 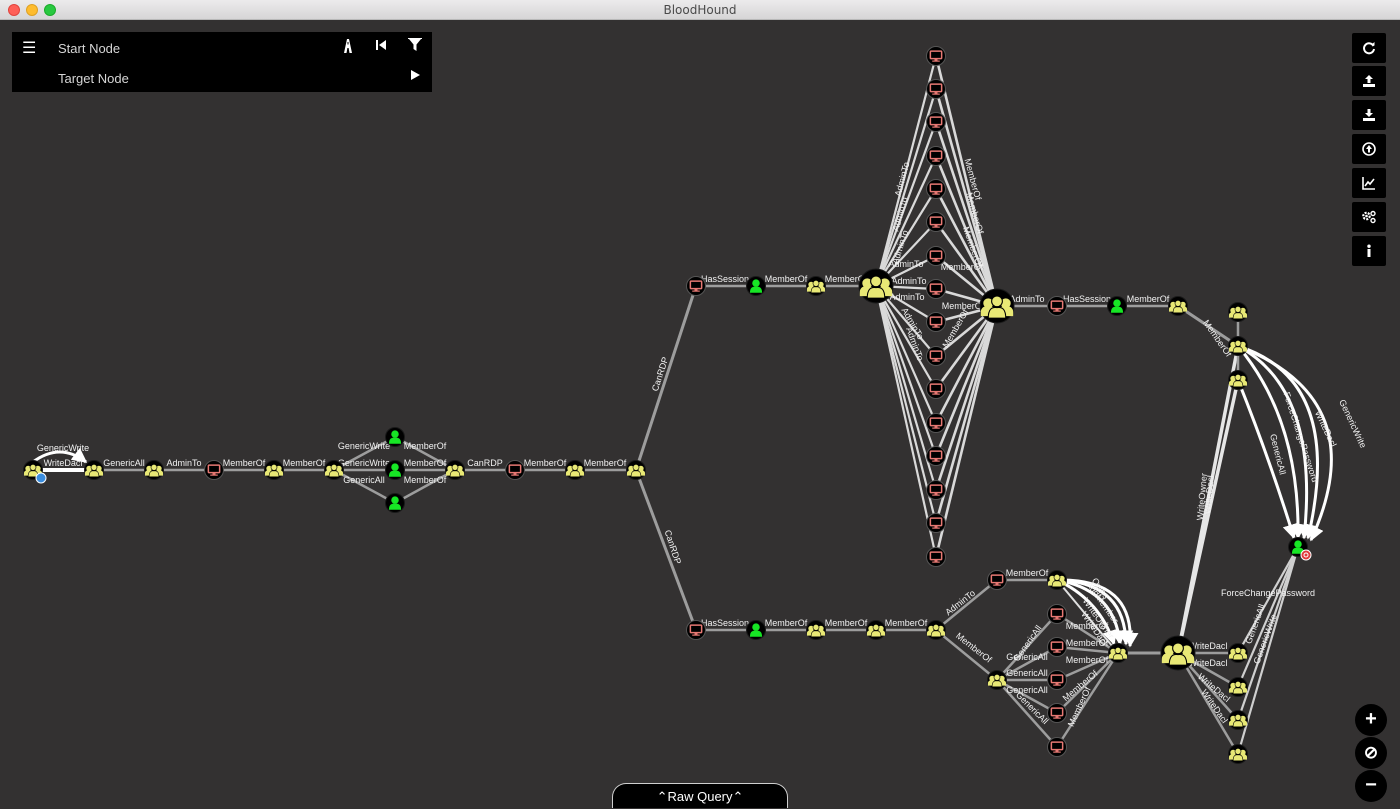 I want to click on zoom-in-button: +, so click(x=1371, y=720).